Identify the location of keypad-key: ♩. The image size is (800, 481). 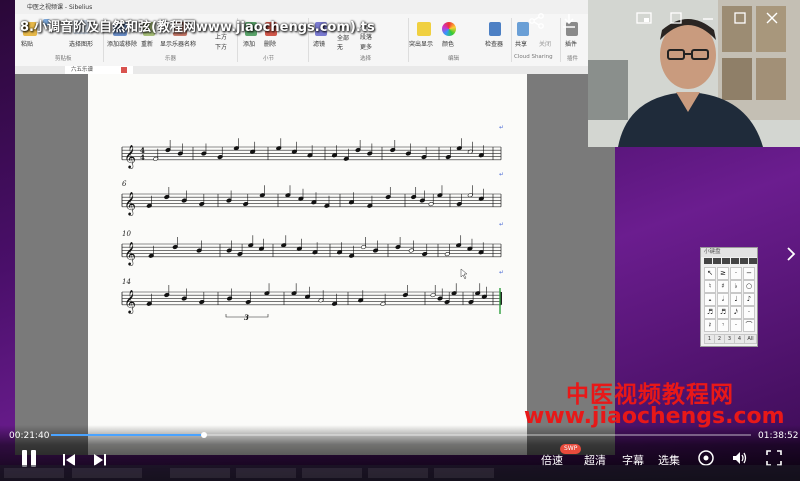
(736, 299).